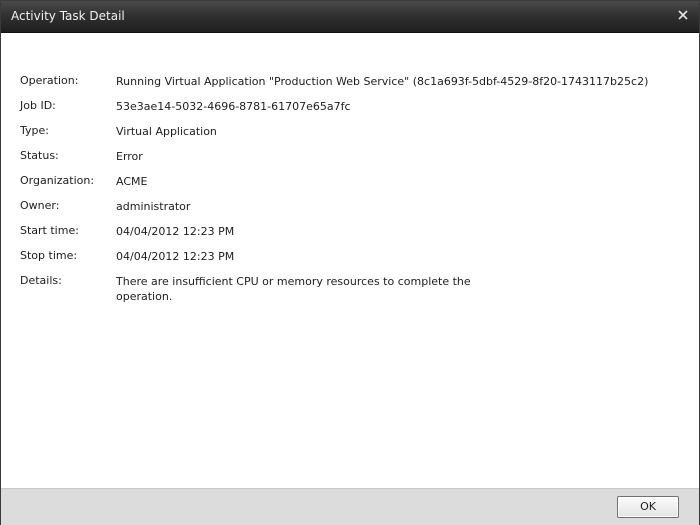 This screenshot has height=525, width=700. Describe the element at coordinates (648, 507) in the screenshot. I see `ok-button: OK` at that location.